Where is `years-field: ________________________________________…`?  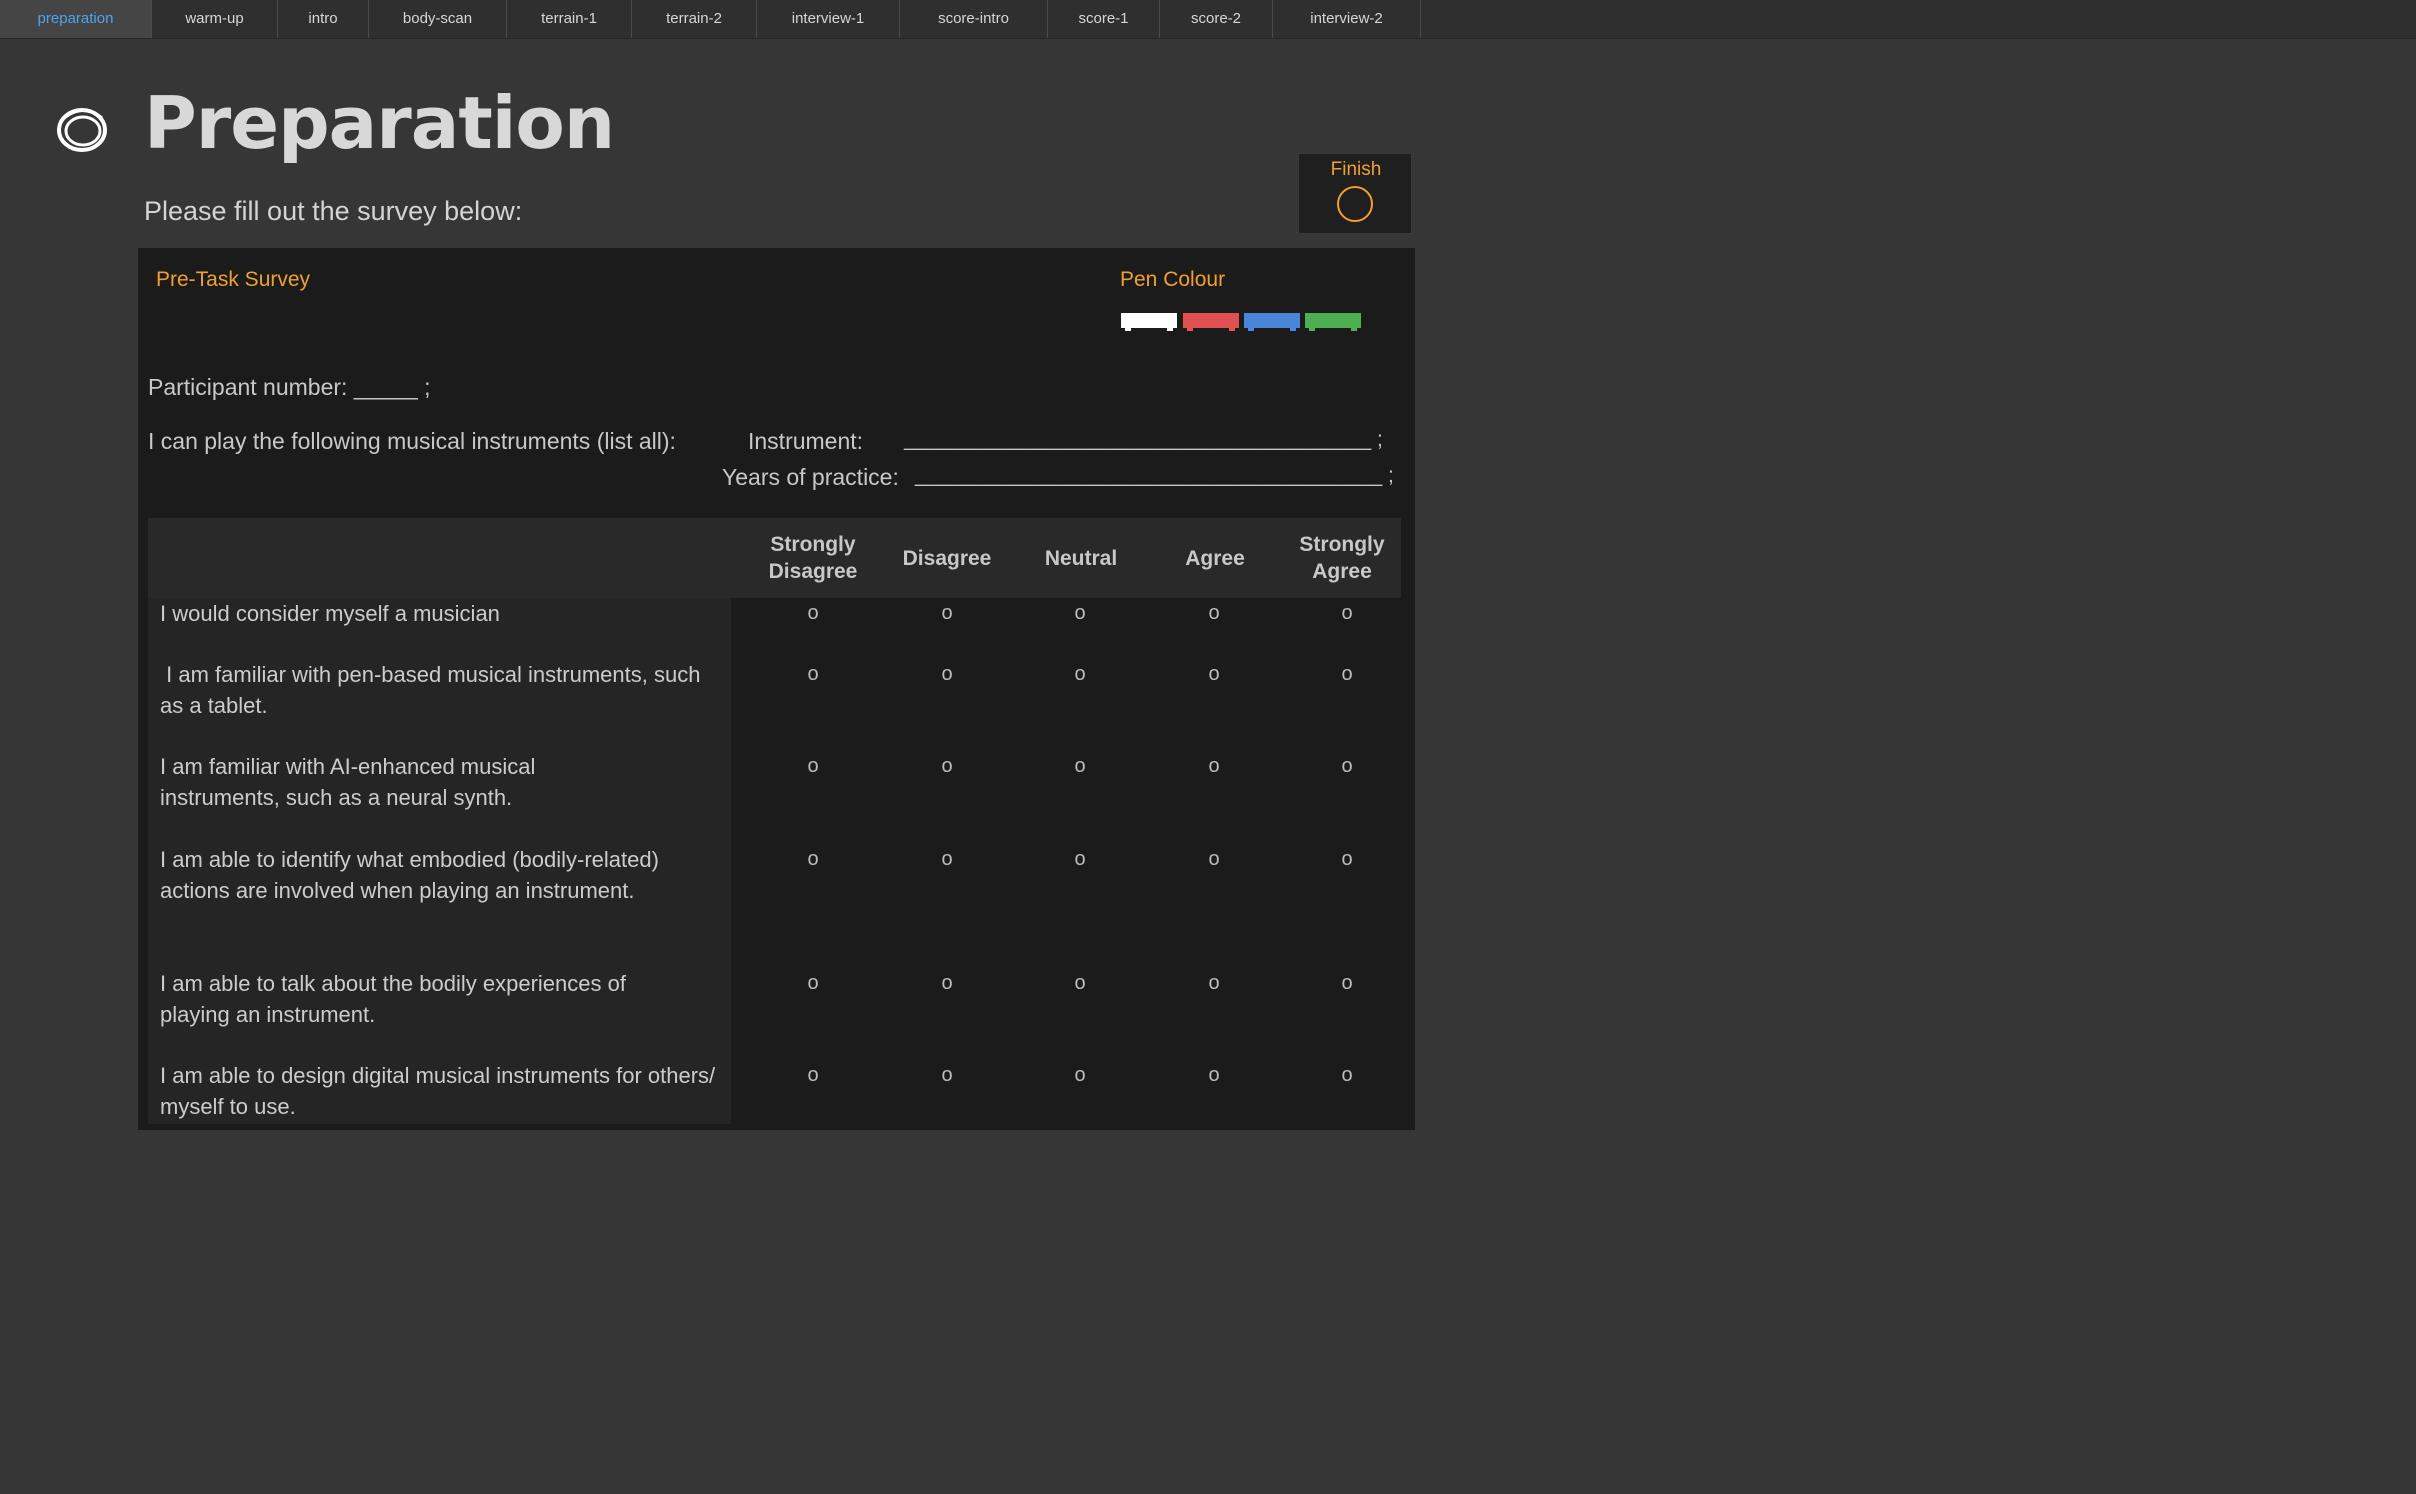
years-field: ________________________________________… is located at coordinates (1154, 476).